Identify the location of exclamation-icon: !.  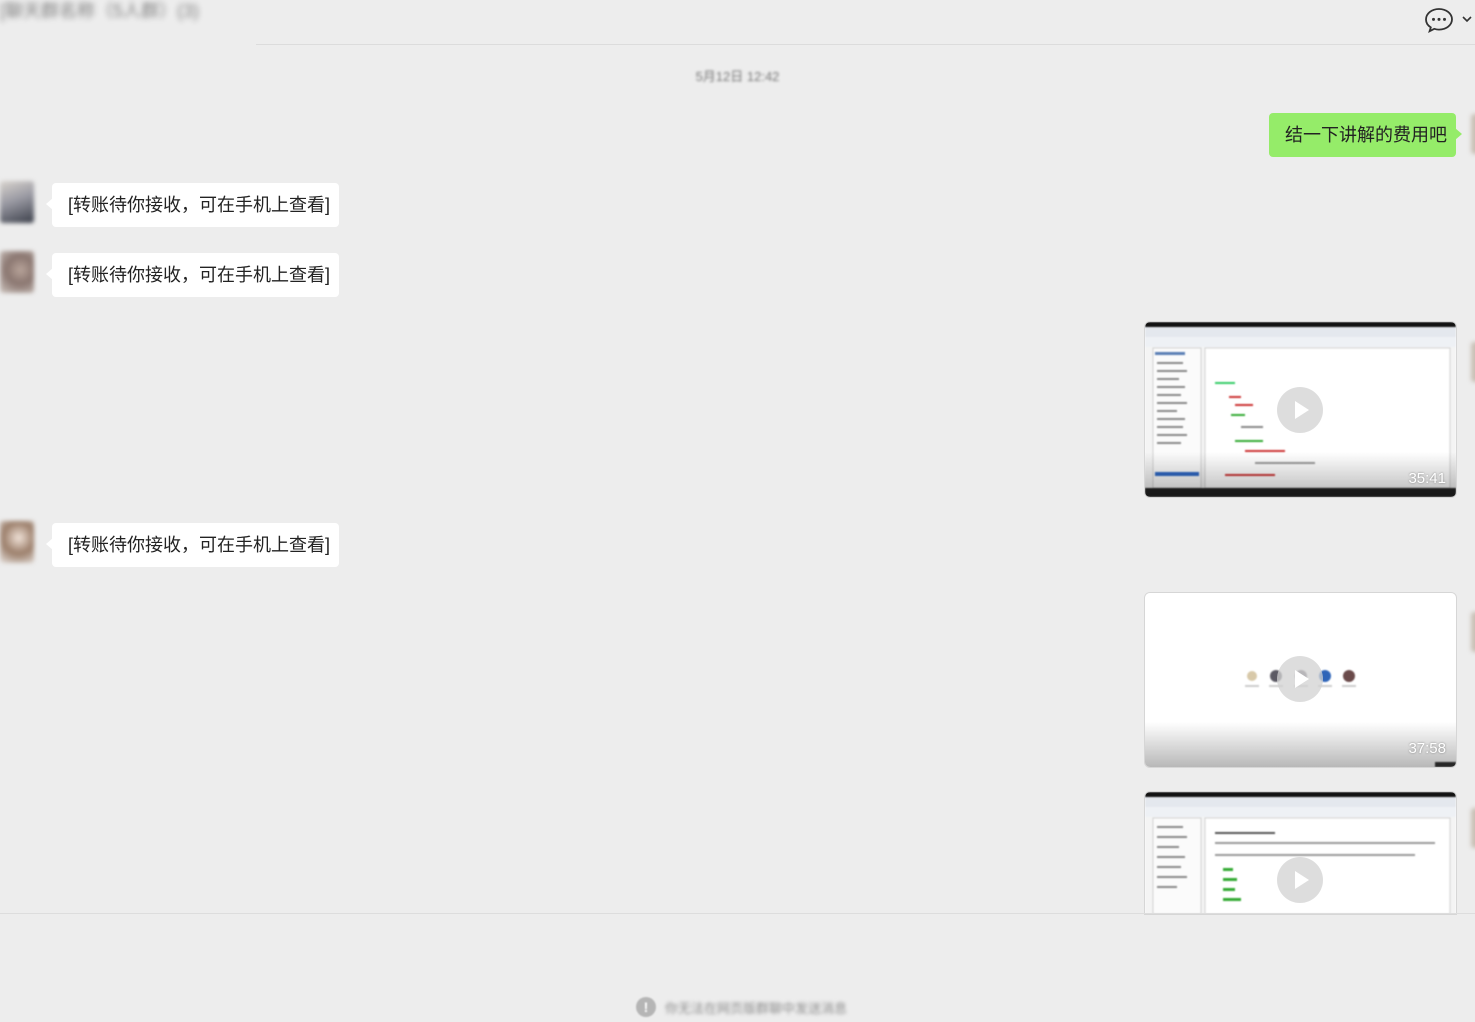
(646, 1007).